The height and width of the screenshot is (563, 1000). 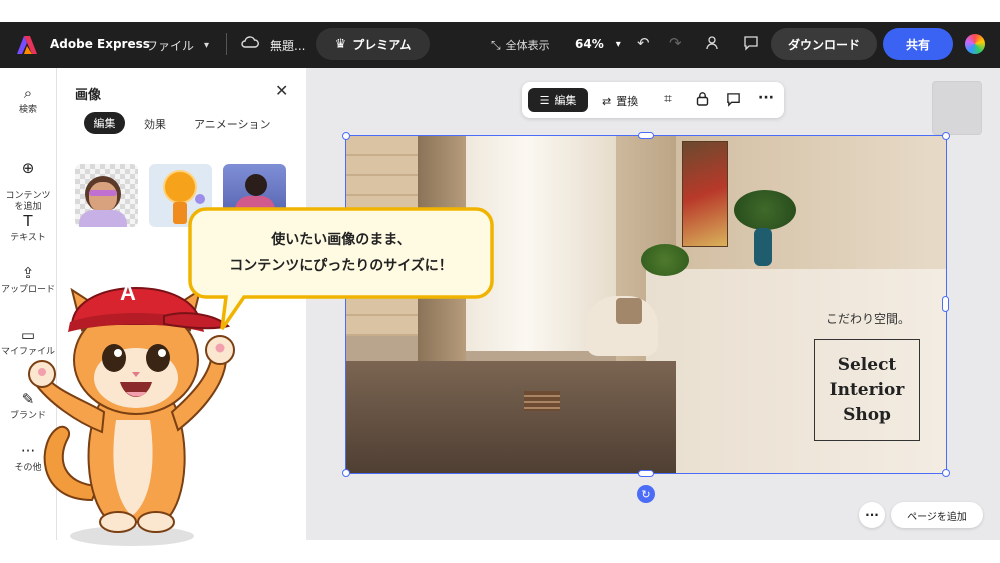 What do you see at coordinates (27, 110) in the screenshot?
I see `rail-label: 検索` at bounding box center [27, 110].